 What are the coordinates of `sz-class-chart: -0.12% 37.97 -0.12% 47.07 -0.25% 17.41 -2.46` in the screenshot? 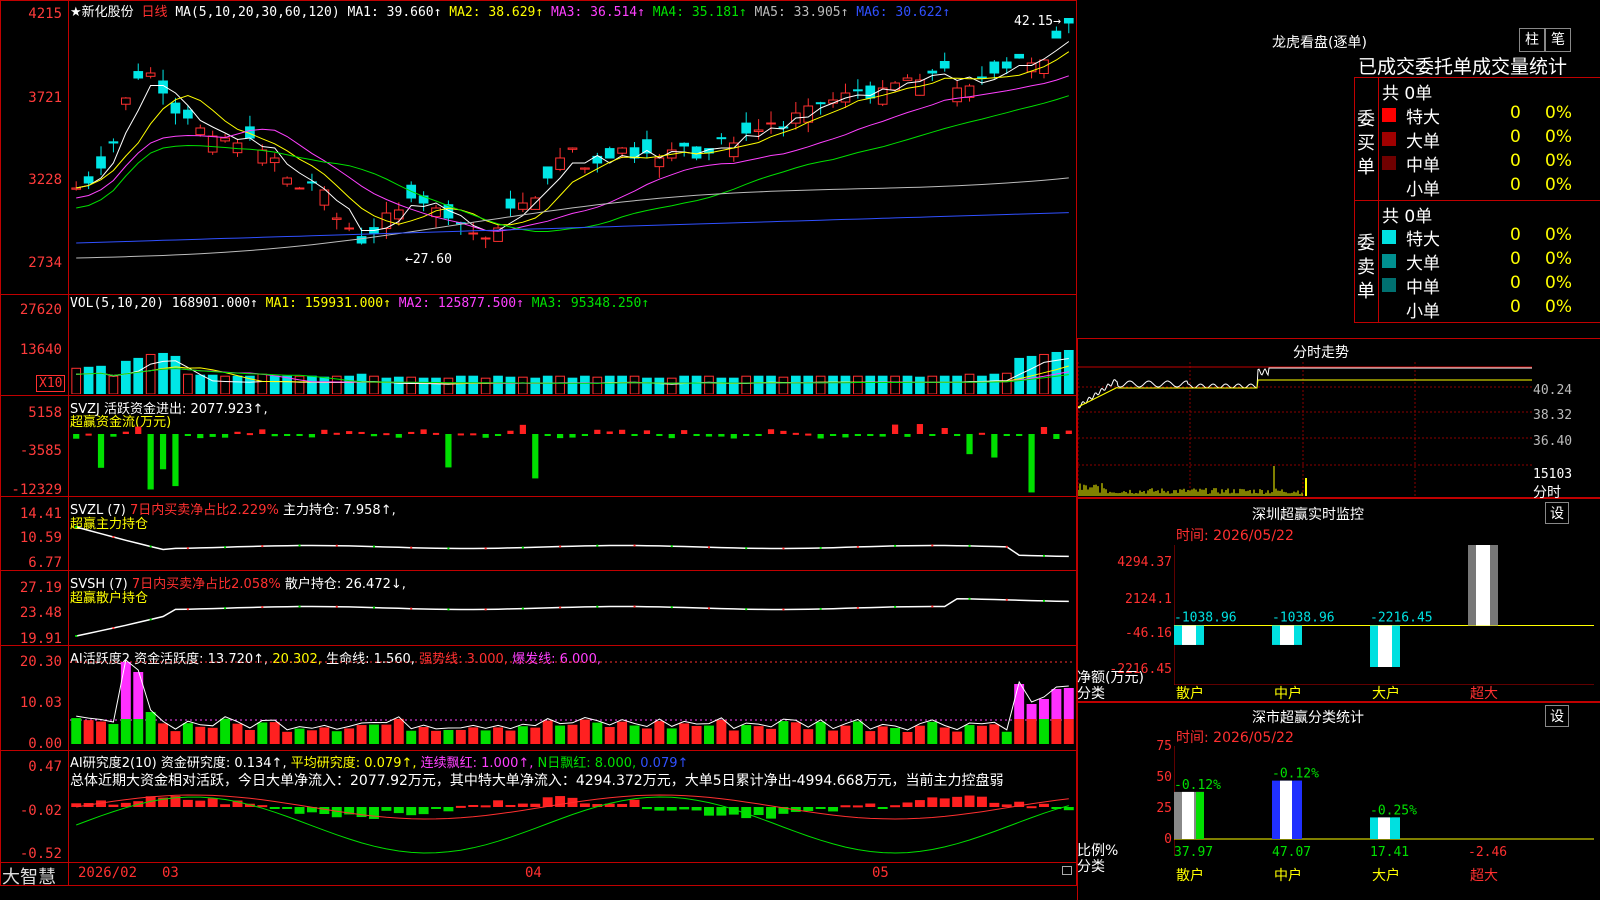 It's located at (1384, 806).